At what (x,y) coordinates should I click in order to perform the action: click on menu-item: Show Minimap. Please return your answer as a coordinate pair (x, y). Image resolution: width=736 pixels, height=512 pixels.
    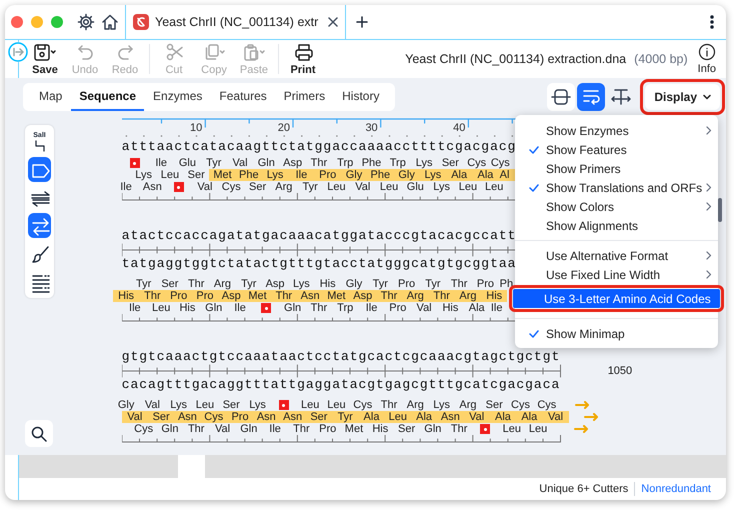
    Looking at the image, I should click on (616, 333).